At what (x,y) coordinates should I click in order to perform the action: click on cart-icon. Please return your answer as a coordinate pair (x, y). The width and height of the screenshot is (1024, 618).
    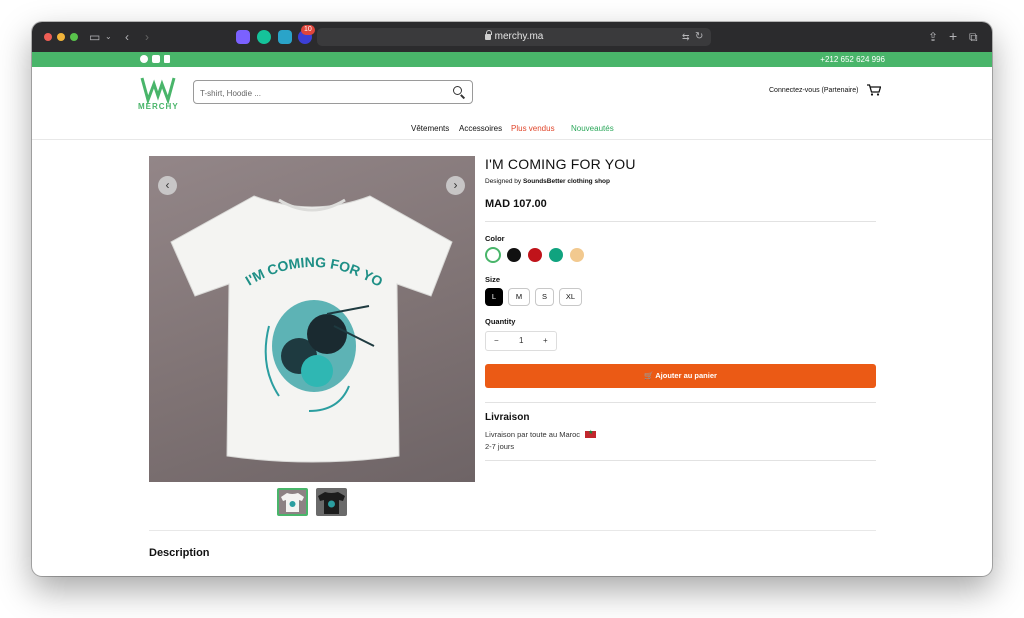
    Looking at the image, I should click on (874, 90).